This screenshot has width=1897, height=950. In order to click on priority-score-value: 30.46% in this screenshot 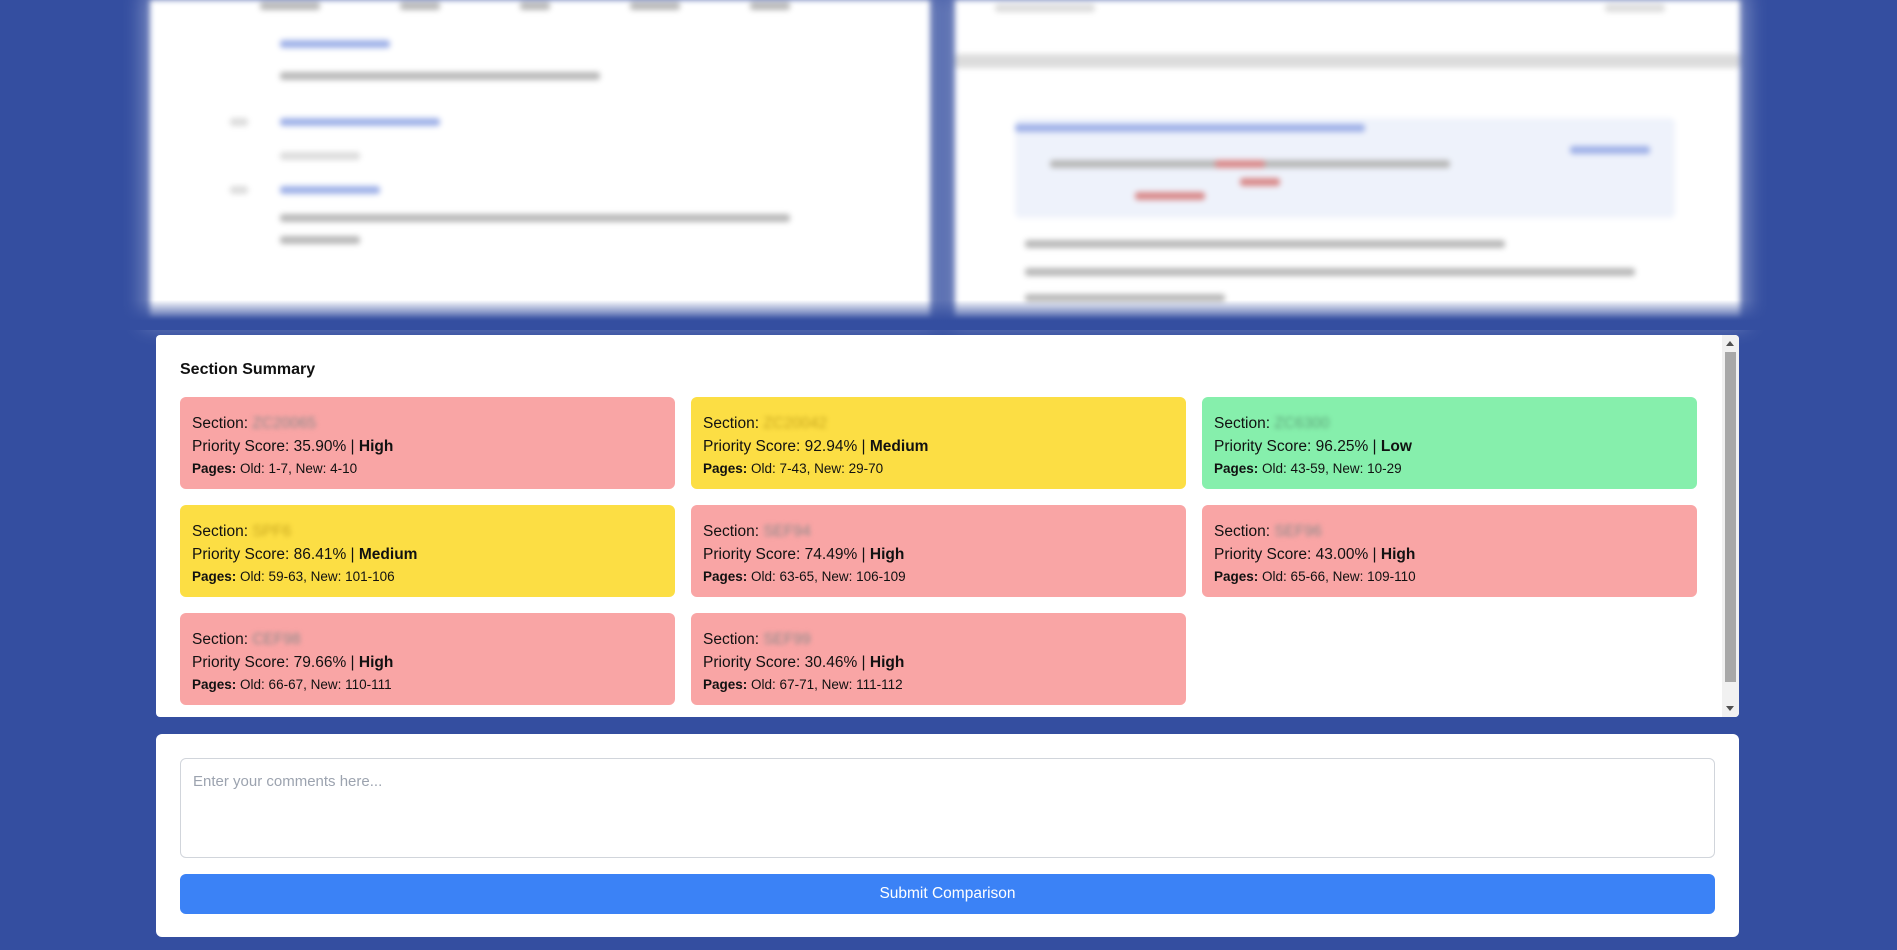, I will do `click(831, 662)`.